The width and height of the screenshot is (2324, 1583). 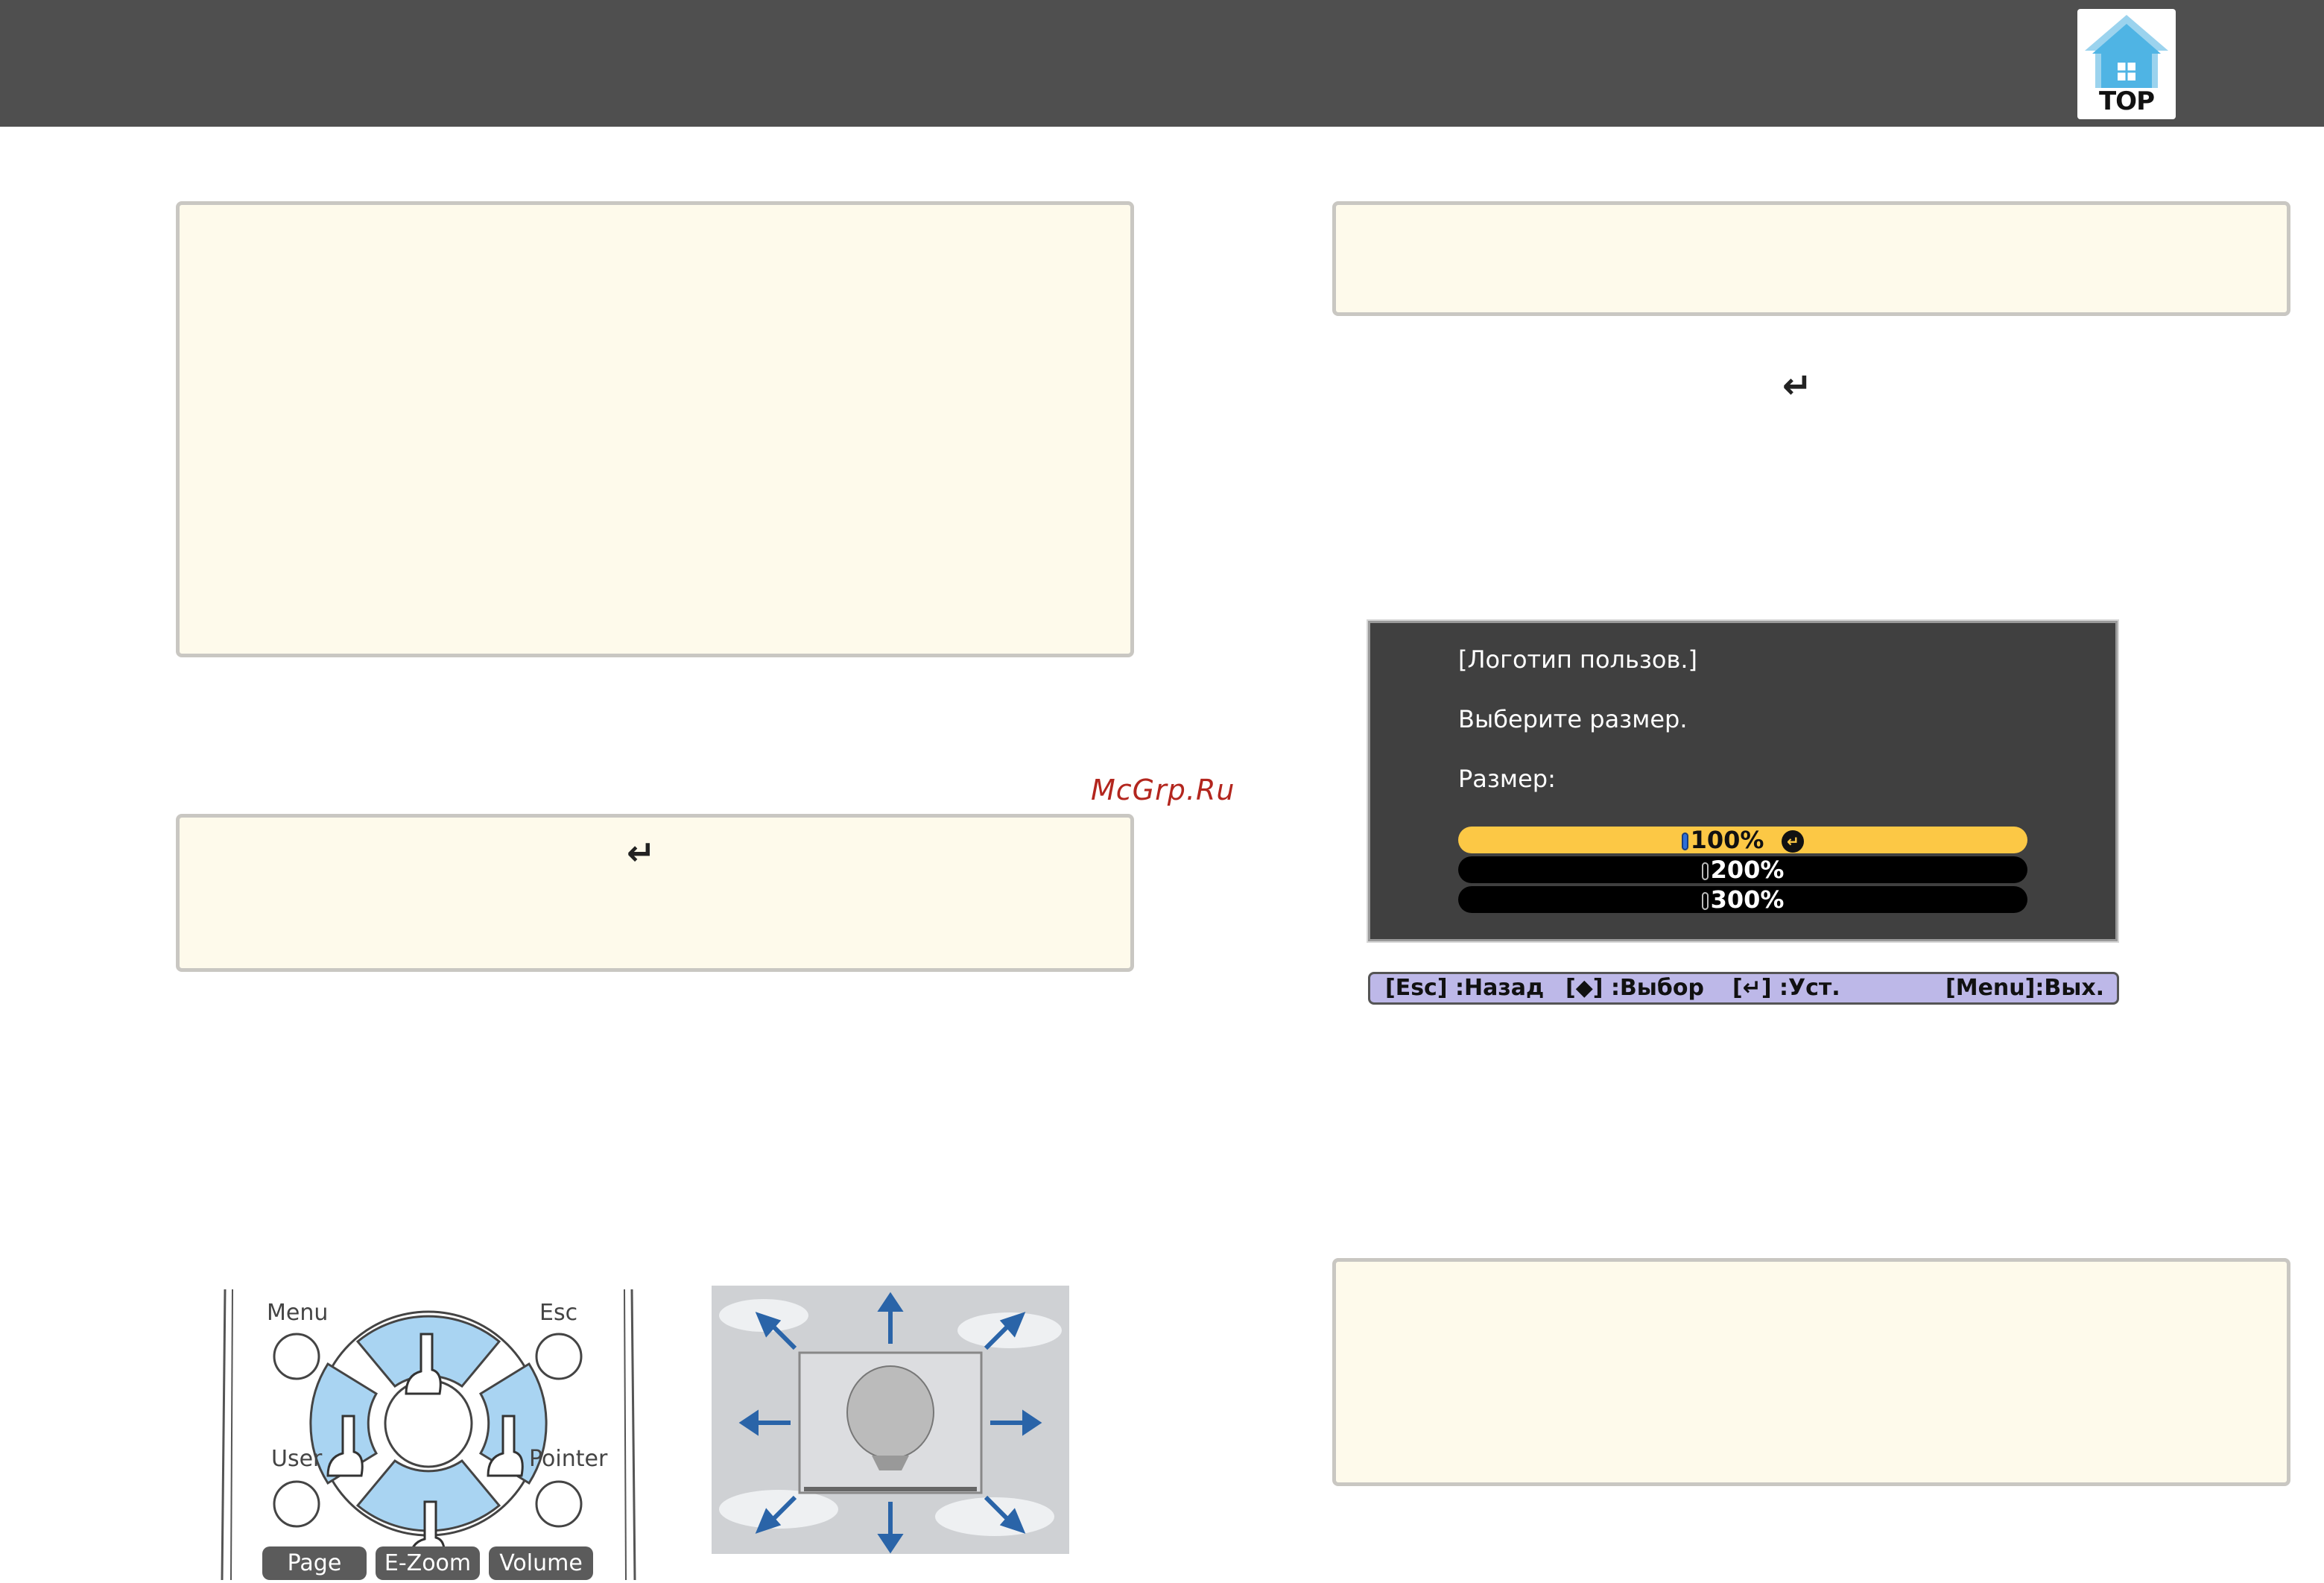 What do you see at coordinates (298, 1313) in the screenshot?
I see `remote-menu-button-label: Menu` at bounding box center [298, 1313].